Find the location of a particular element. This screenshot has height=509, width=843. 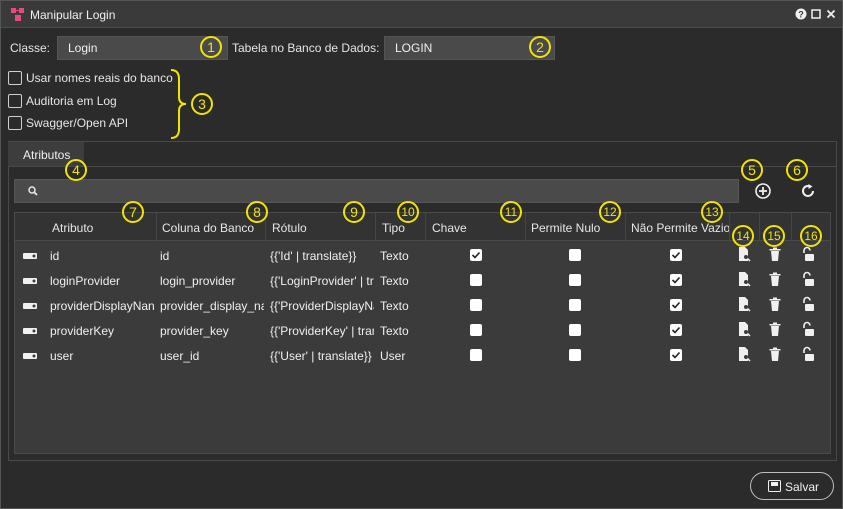

annotation-2: 2 is located at coordinates (540, 47).